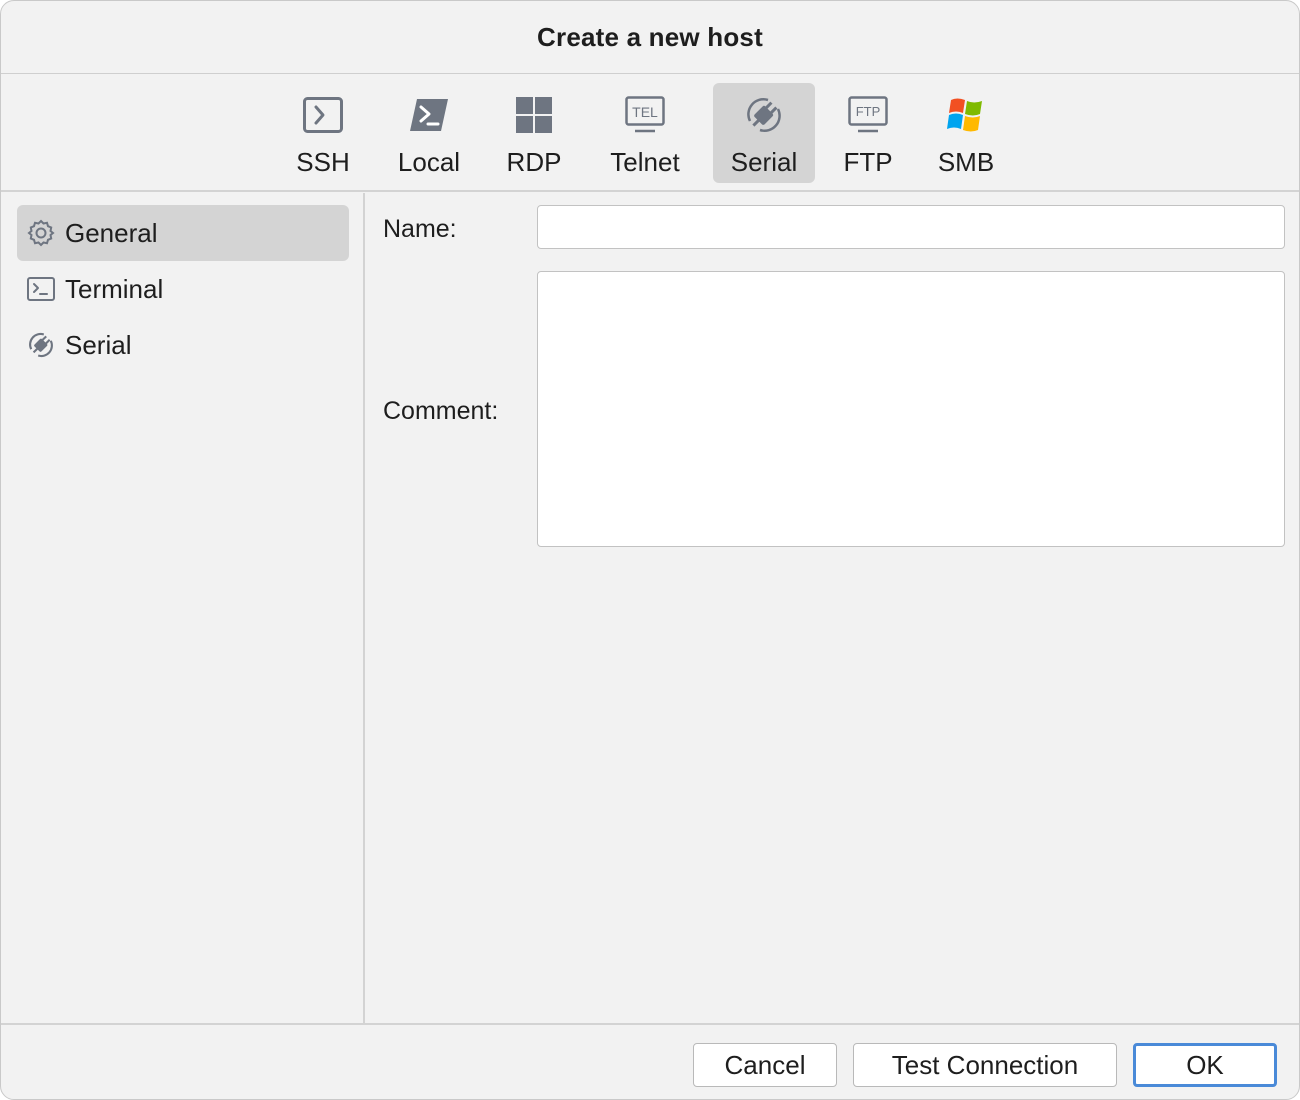 The height and width of the screenshot is (1100, 1300). What do you see at coordinates (111, 232) in the screenshot?
I see `sidebar-item-label: General` at bounding box center [111, 232].